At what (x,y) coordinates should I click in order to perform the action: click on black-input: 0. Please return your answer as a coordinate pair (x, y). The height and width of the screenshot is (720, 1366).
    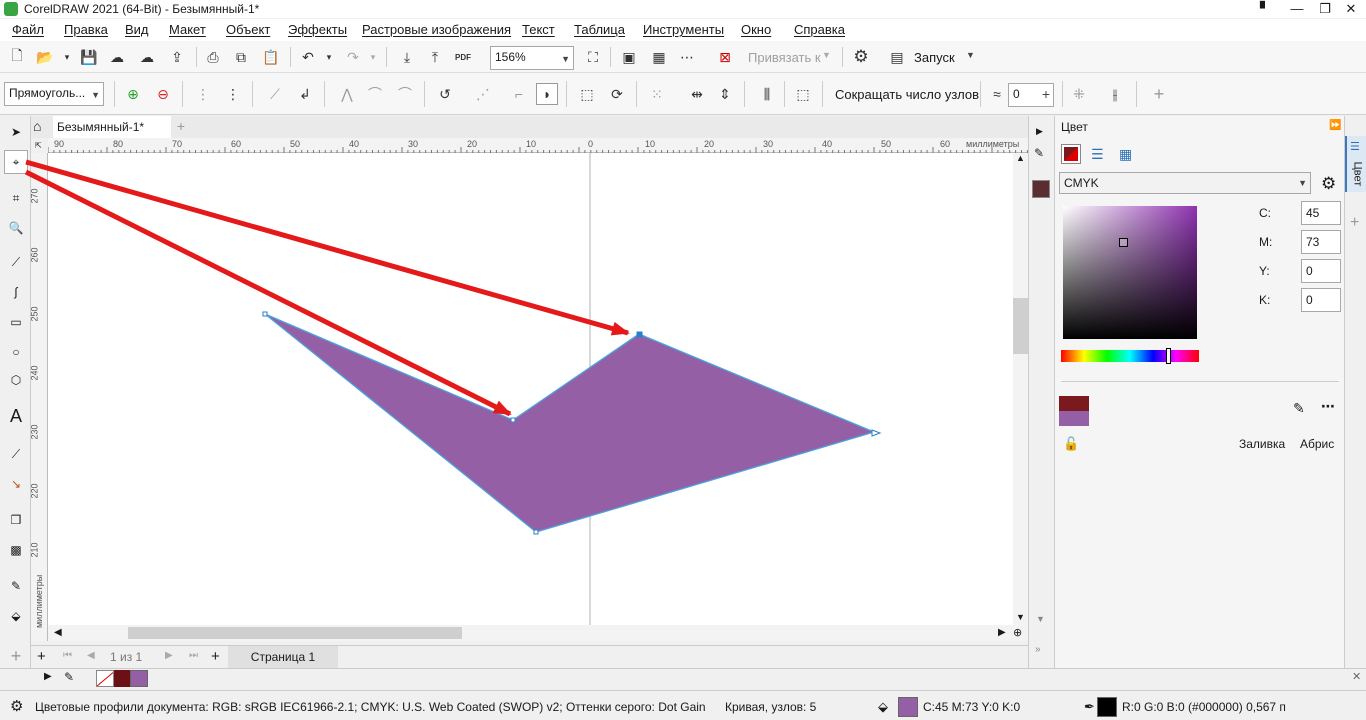
    Looking at the image, I should click on (1321, 300).